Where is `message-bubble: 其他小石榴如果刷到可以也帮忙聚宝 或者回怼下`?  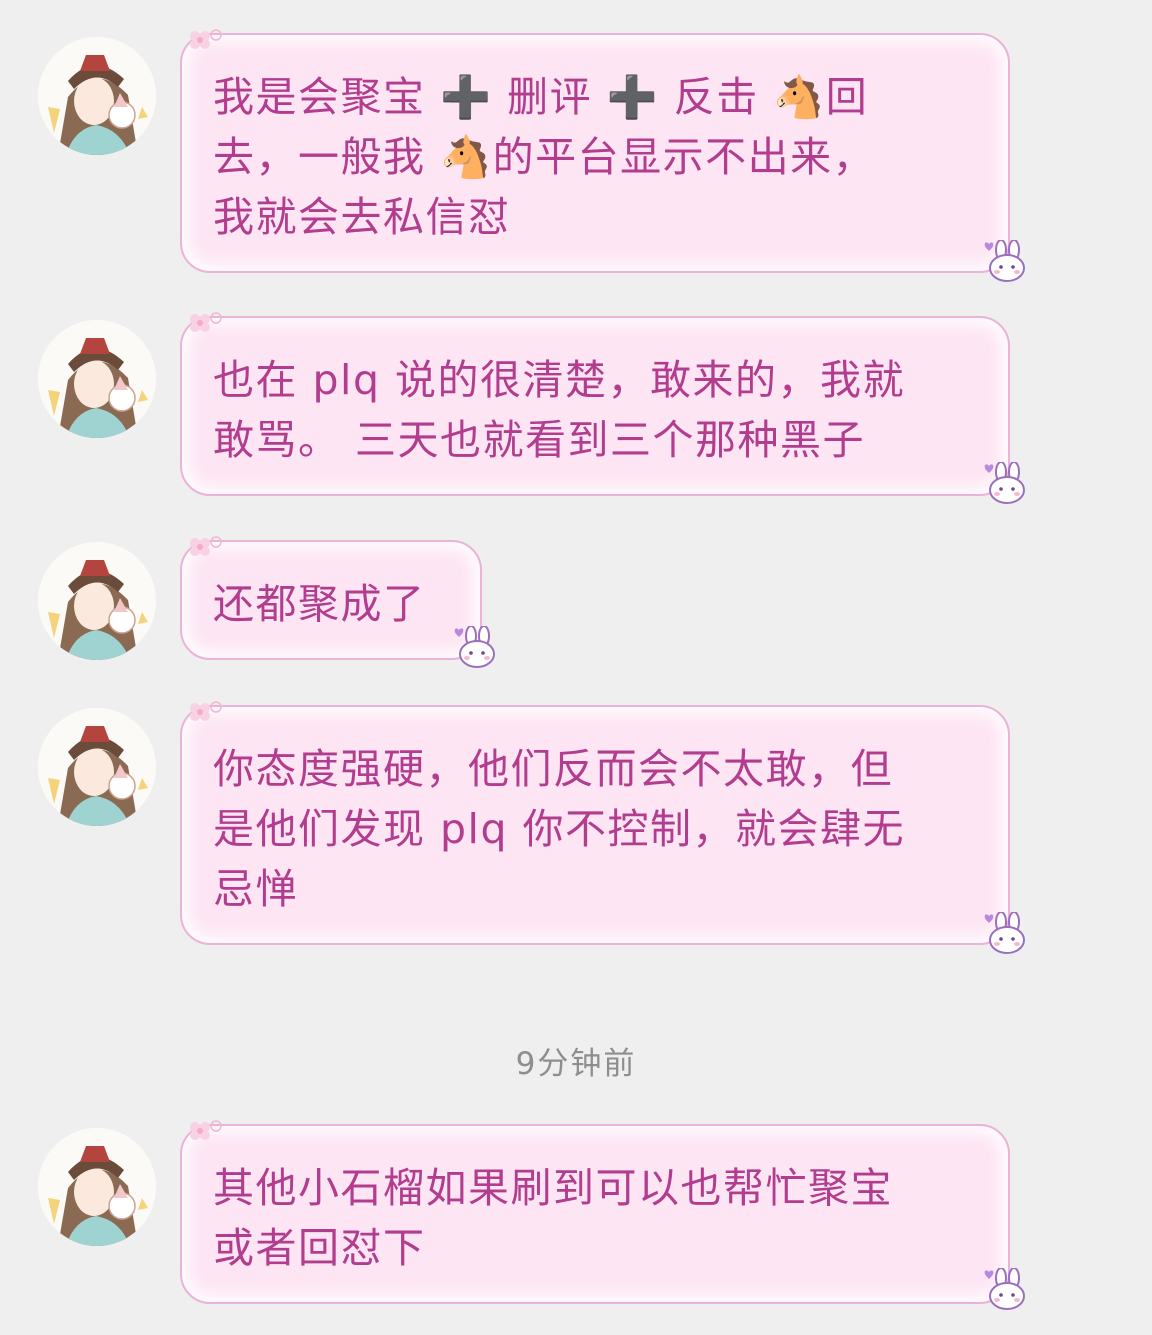
message-bubble: 其他小石榴如果刷到可以也帮忙聚宝 或者回怼下 is located at coordinates (595, 1214).